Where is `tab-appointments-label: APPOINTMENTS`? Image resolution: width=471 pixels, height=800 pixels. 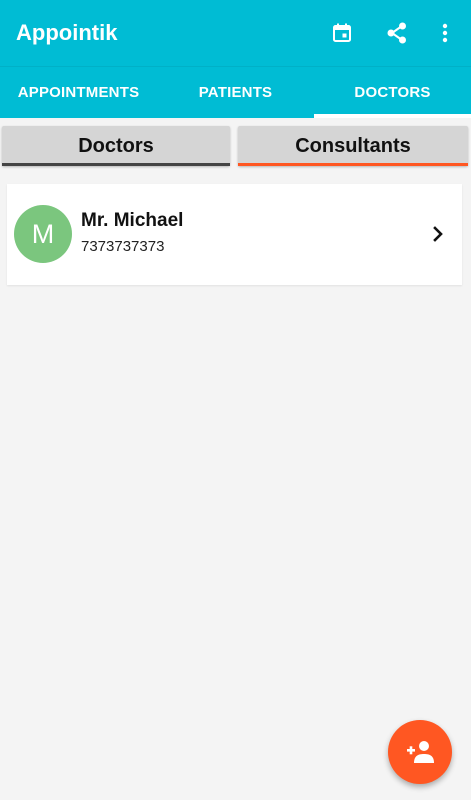 tab-appointments-label: APPOINTMENTS is located at coordinates (78, 92).